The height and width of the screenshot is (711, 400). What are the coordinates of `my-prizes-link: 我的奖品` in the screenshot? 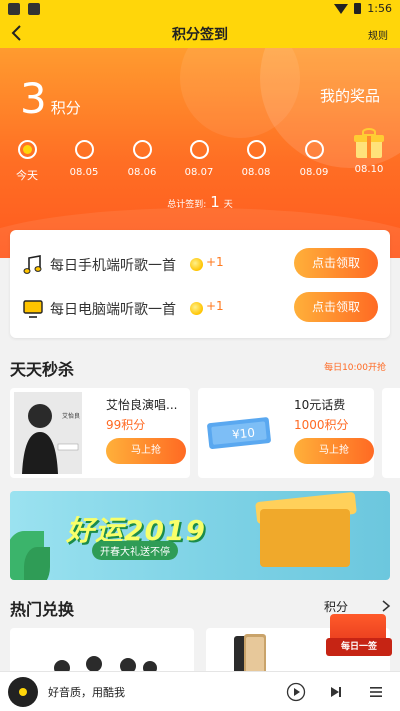 It's located at (350, 95).